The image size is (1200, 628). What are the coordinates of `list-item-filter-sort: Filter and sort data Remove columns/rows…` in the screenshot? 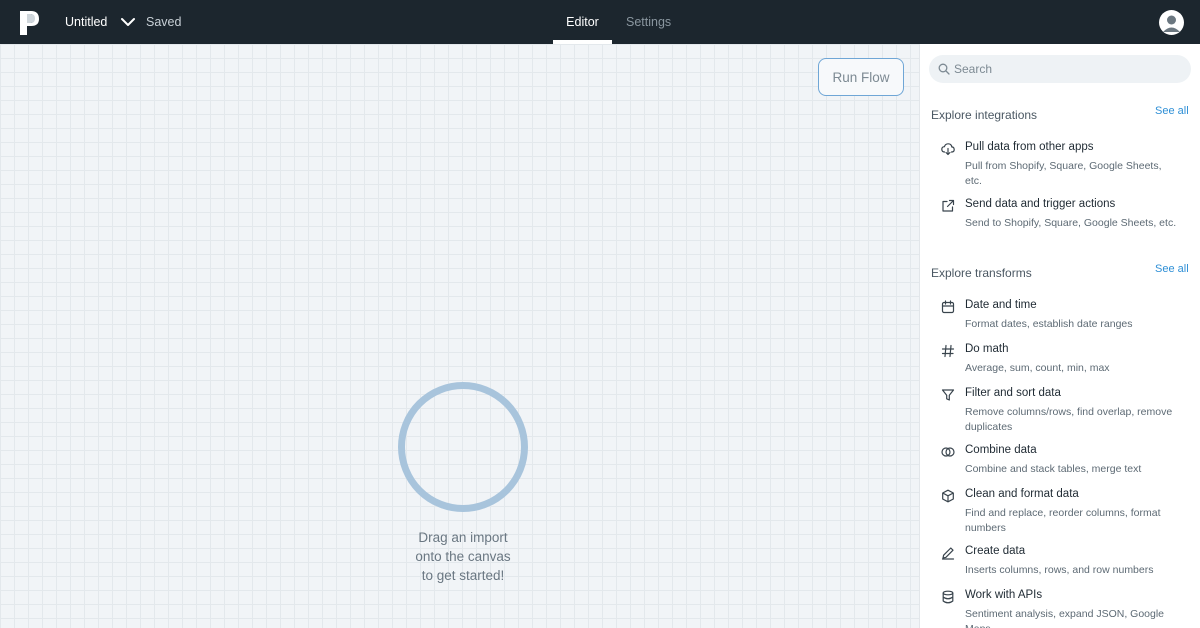 It's located at (1061, 411).